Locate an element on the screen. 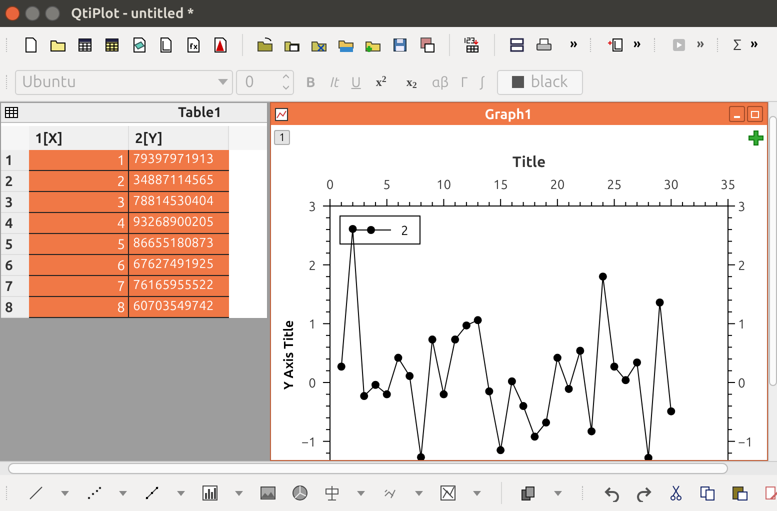 This screenshot has height=511, width=777. table-cell: 93268900205 is located at coordinates (179, 223).